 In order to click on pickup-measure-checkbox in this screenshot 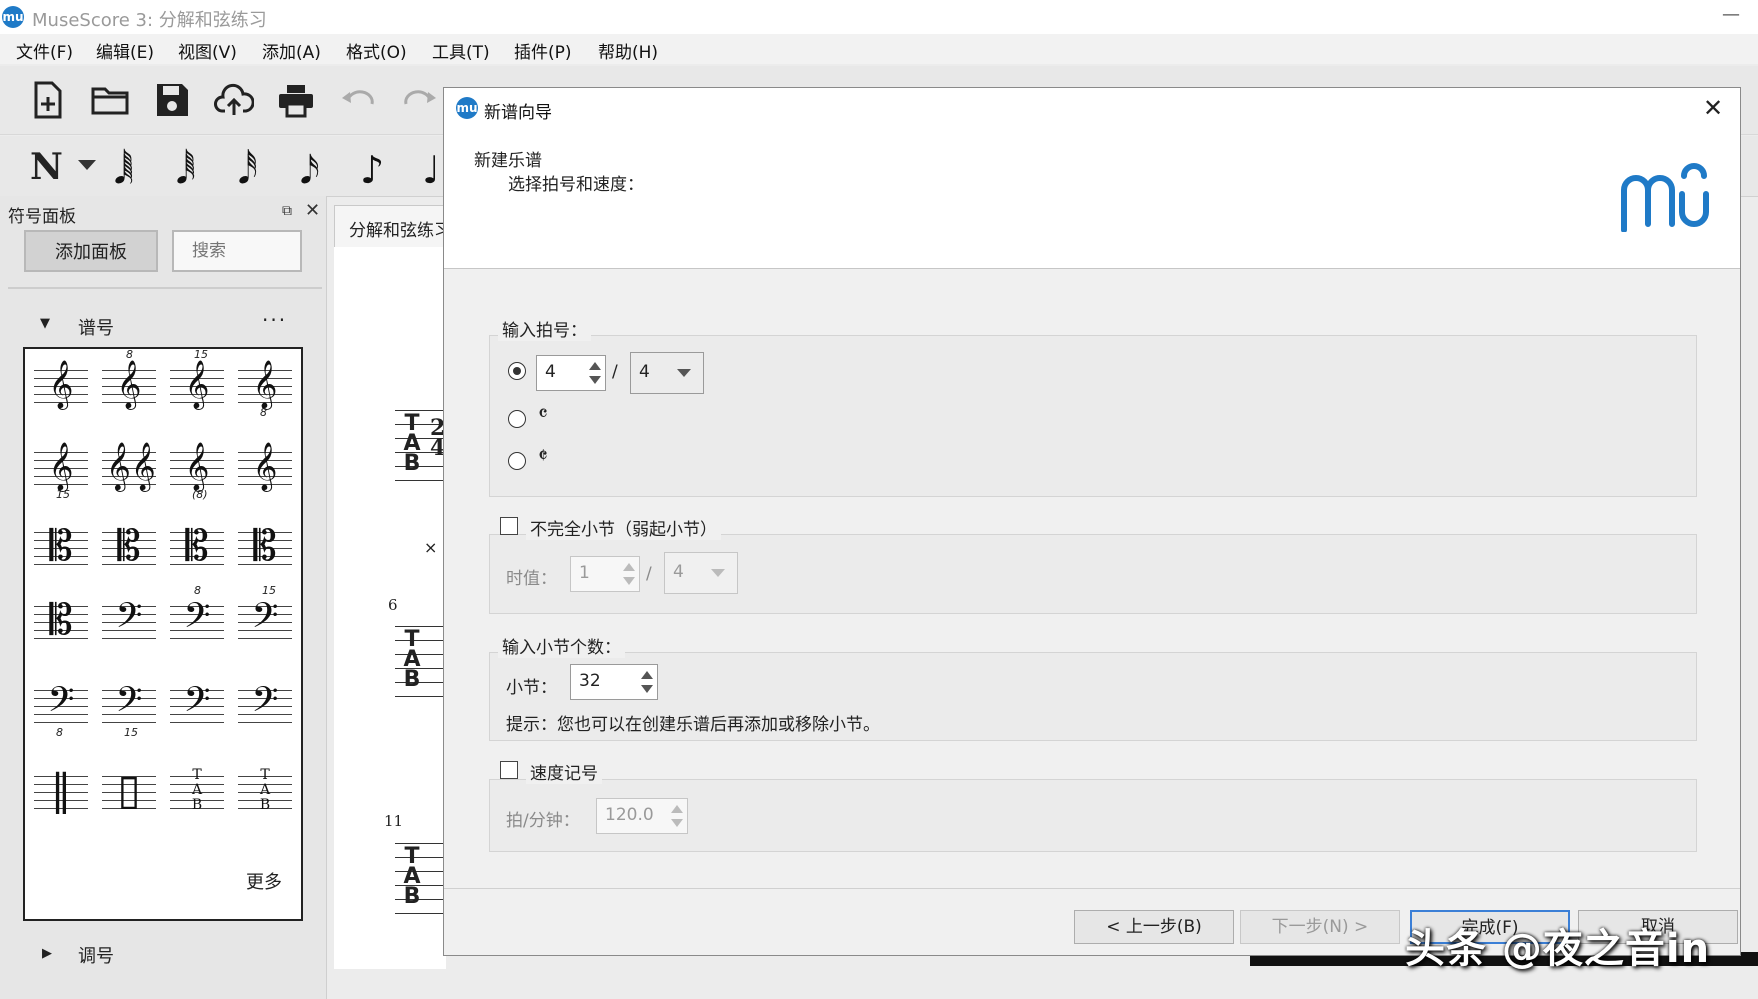, I will do `click(509, 526)`.